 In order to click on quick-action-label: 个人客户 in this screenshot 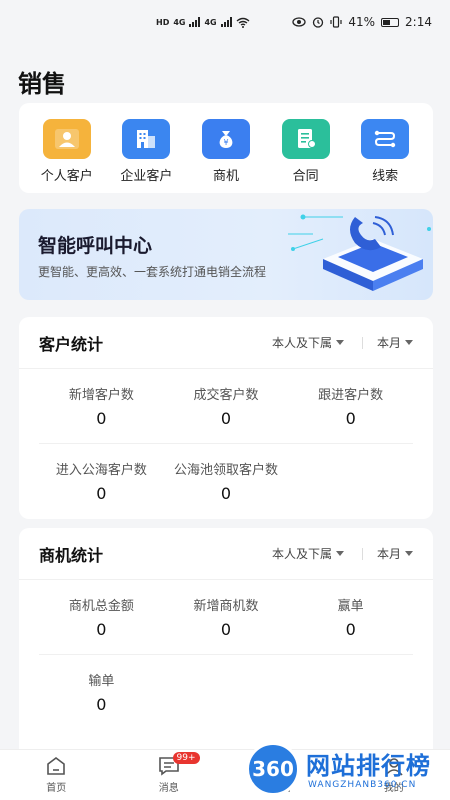, I will do `click(66, 176)`.